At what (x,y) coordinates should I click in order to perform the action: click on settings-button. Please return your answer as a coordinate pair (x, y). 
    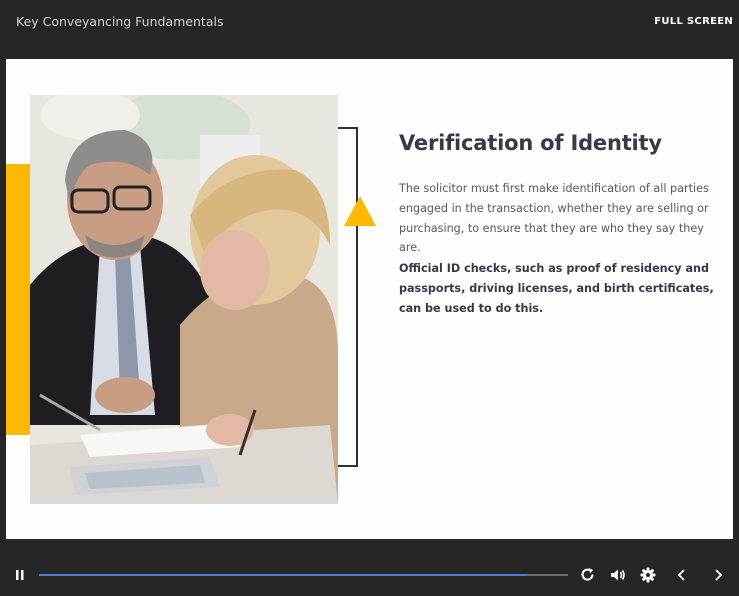
    Looking at the image, I should click on (648, 575).